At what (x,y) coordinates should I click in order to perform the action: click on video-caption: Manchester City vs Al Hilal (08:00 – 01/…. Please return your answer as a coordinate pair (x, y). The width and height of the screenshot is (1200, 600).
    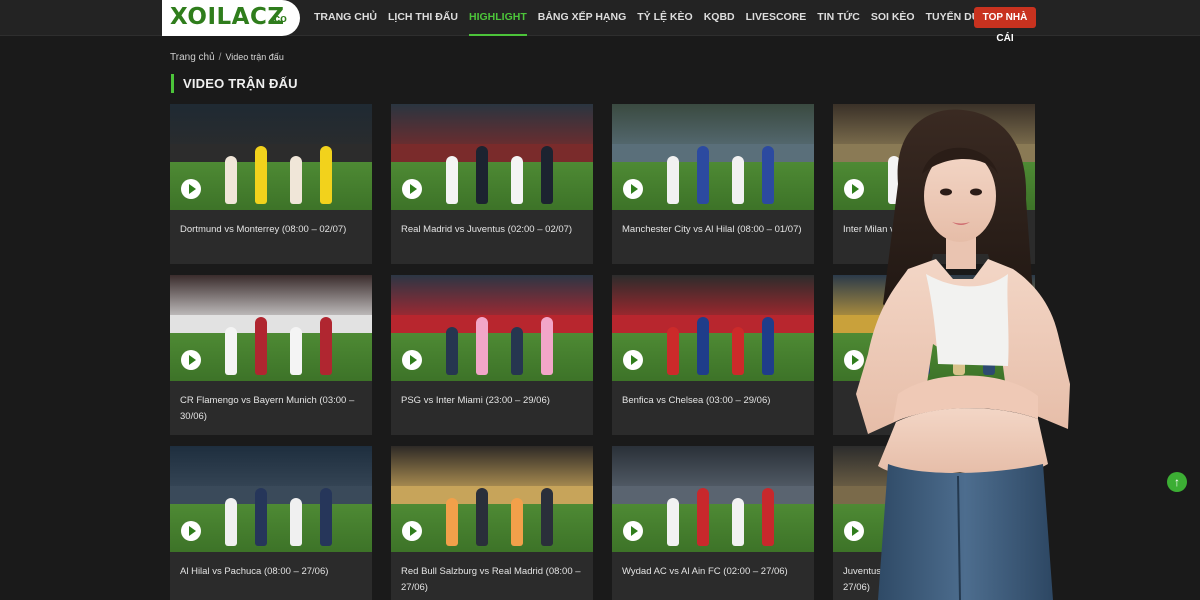
    Looking at the image, I should click on (714, 230).